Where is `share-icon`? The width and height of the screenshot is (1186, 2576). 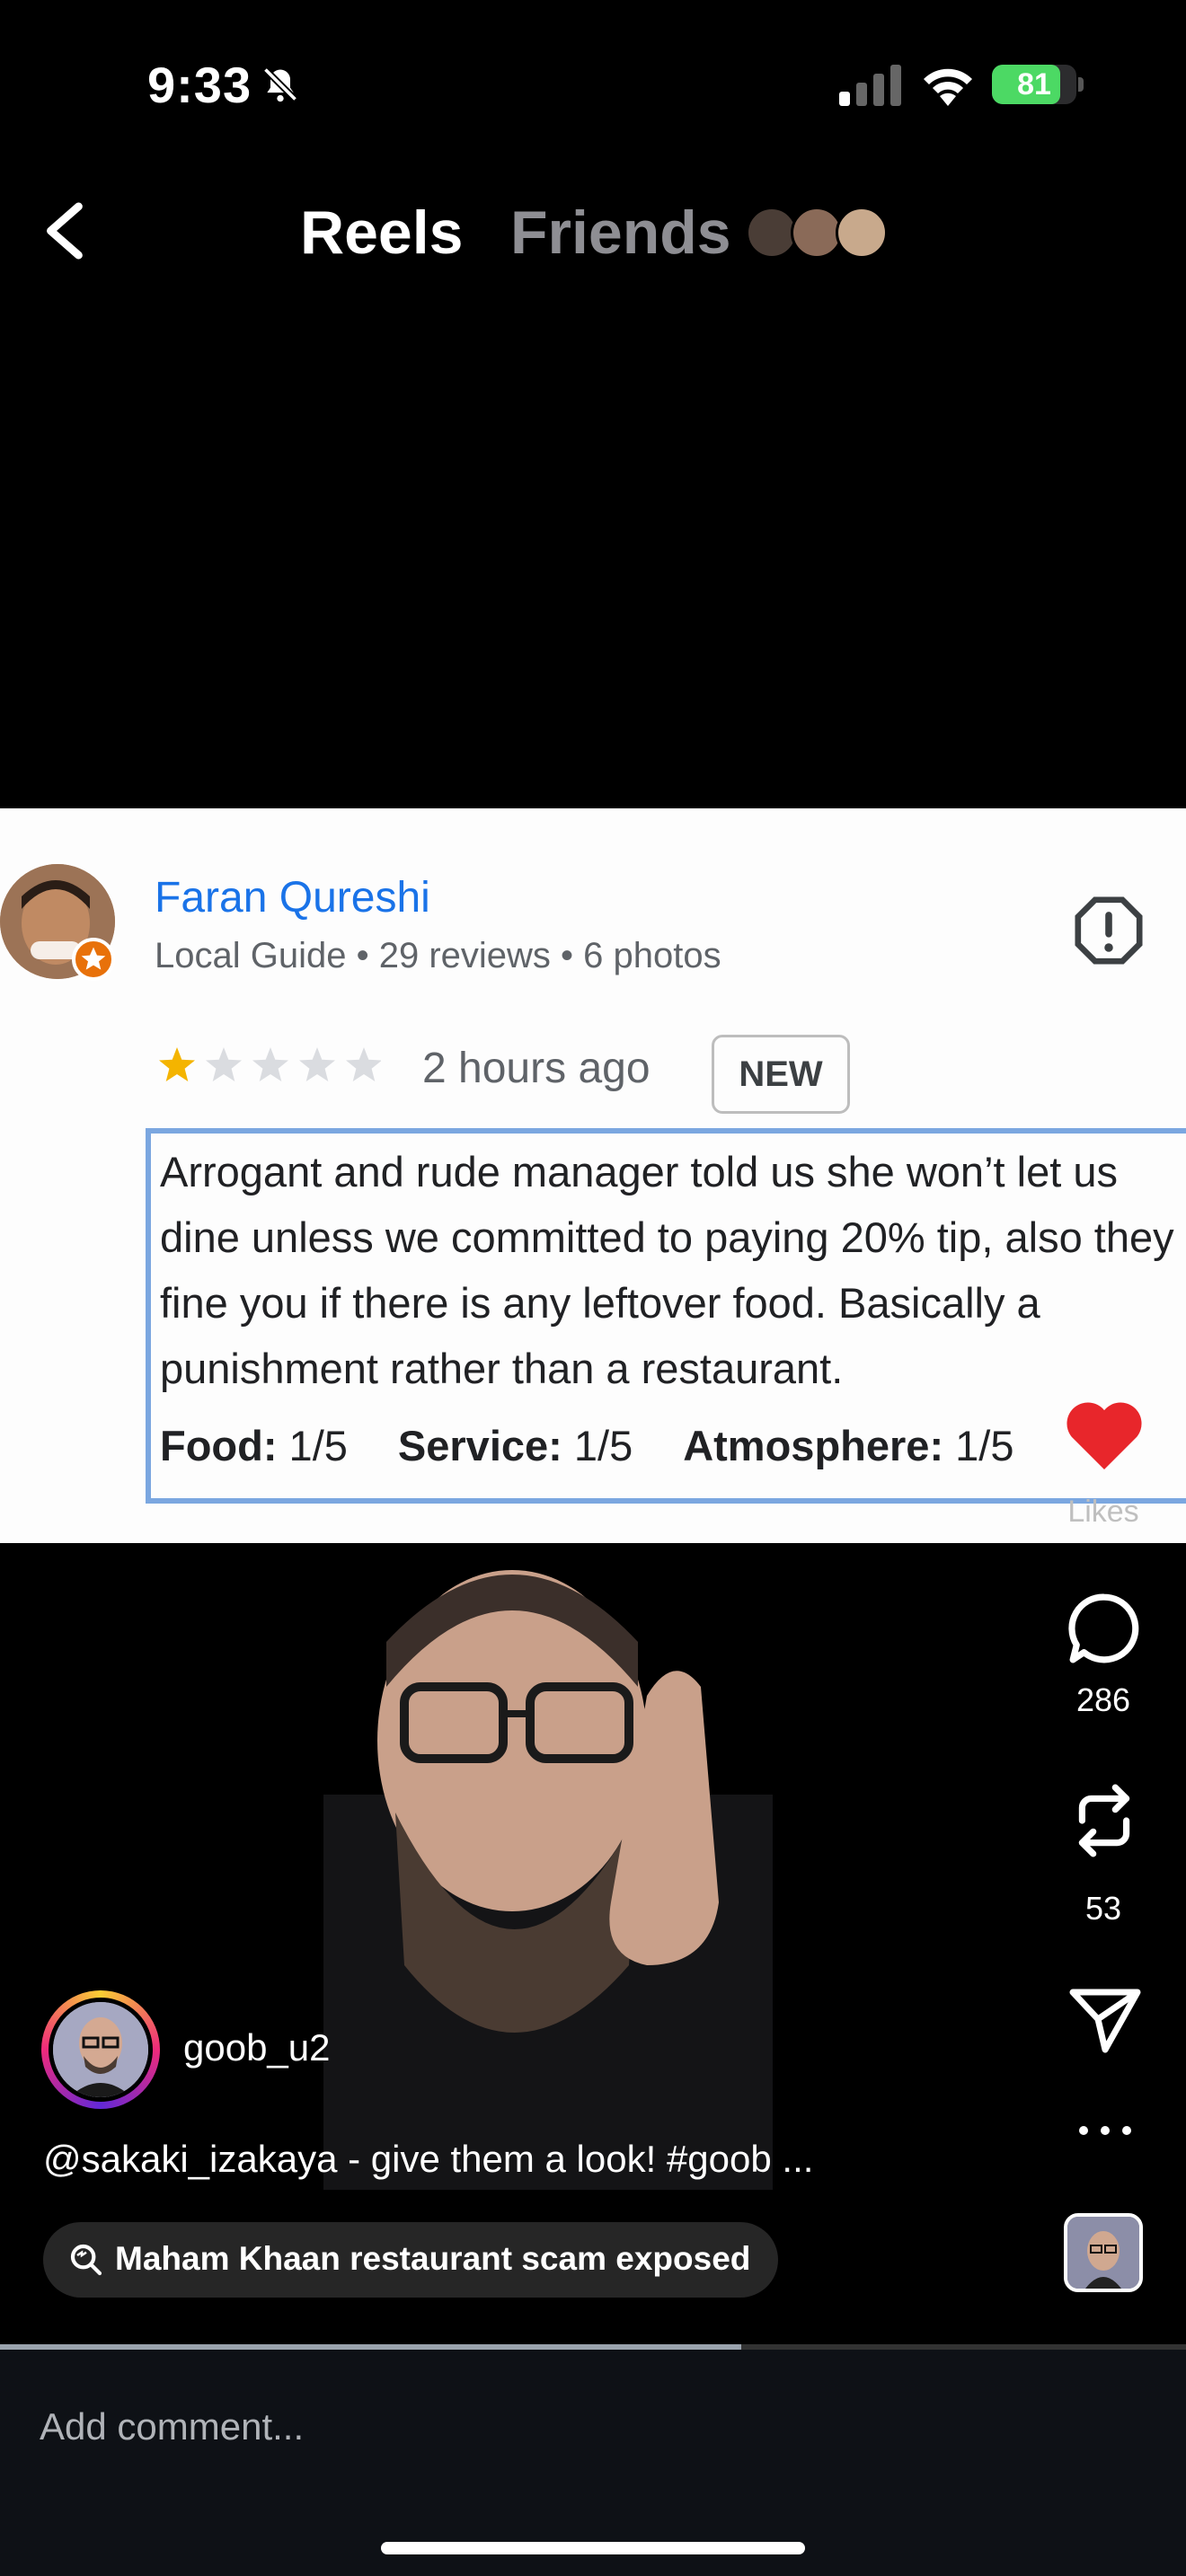 share-icon is located at coordinates (1105, 2021).